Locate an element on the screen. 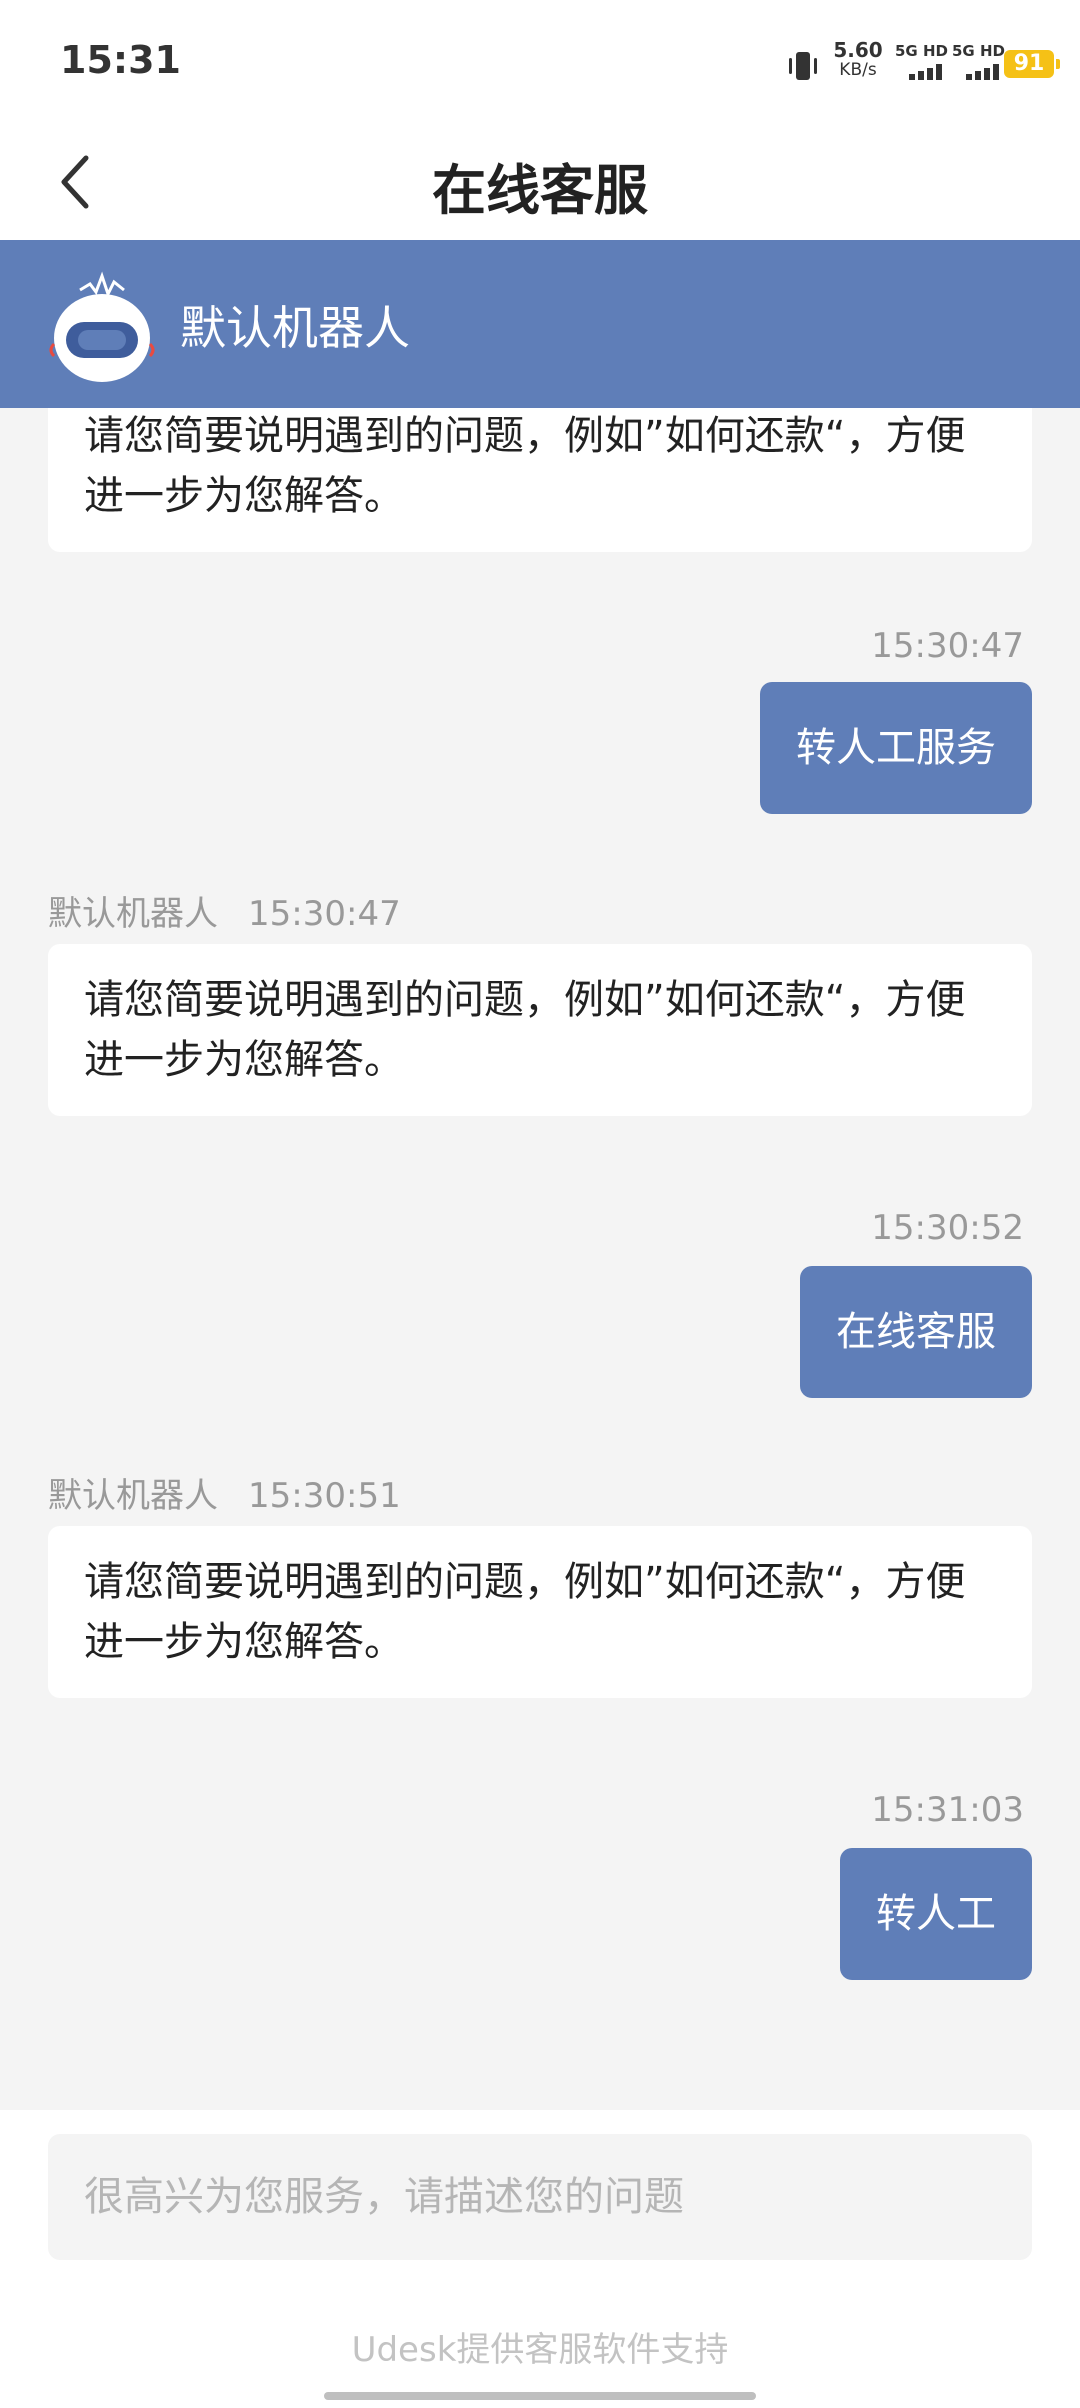 The width and height of the screenshot is (1080, 2408). network-speed-value: 5.60 is located at coordinates (858, 50).